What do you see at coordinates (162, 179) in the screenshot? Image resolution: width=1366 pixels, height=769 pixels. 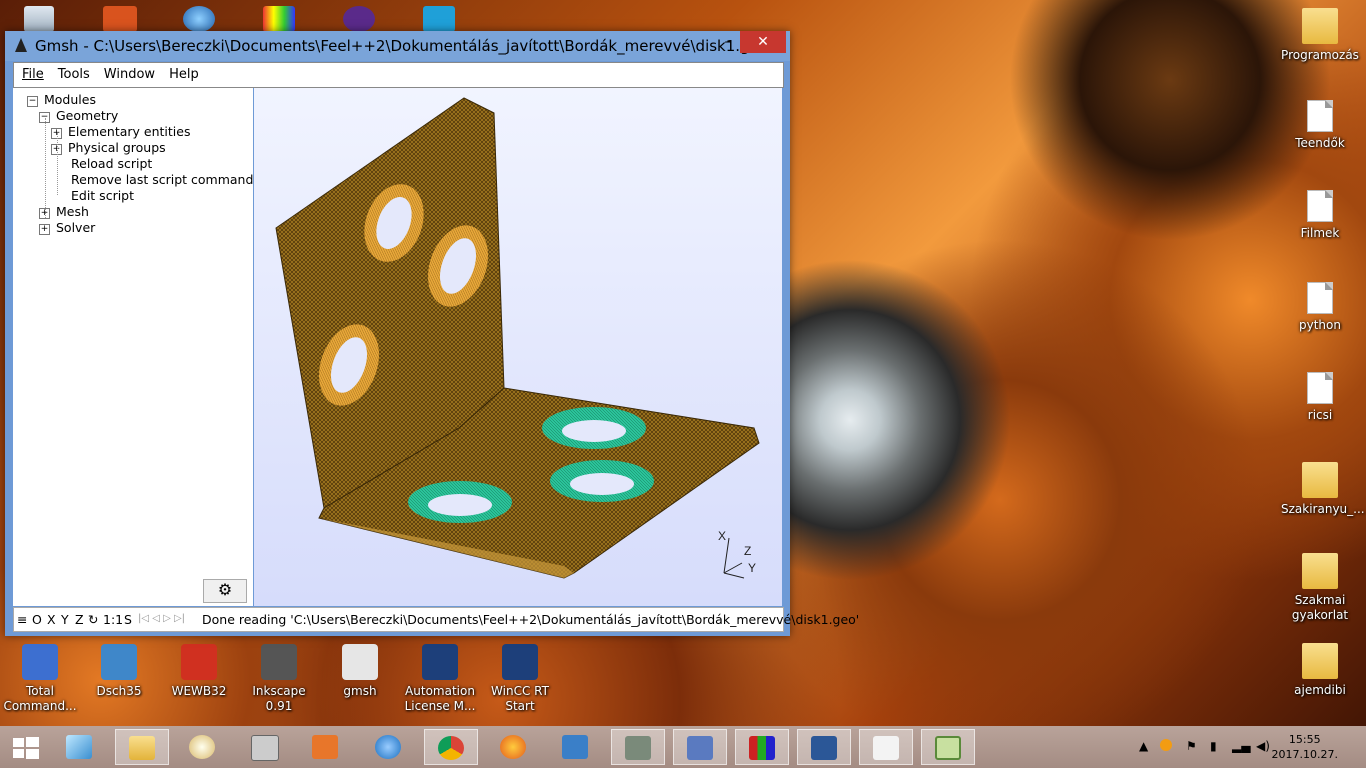 I see `tree-item-remove-last-command: Remove last script command` at bounding box center [162, 179].